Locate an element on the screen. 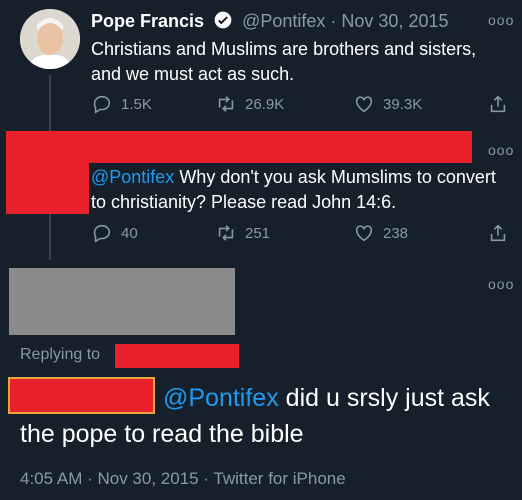 This screenshot has height=500, width=522. tweet1-text-line: and we must act as such. is located at coordinates (193, 74).